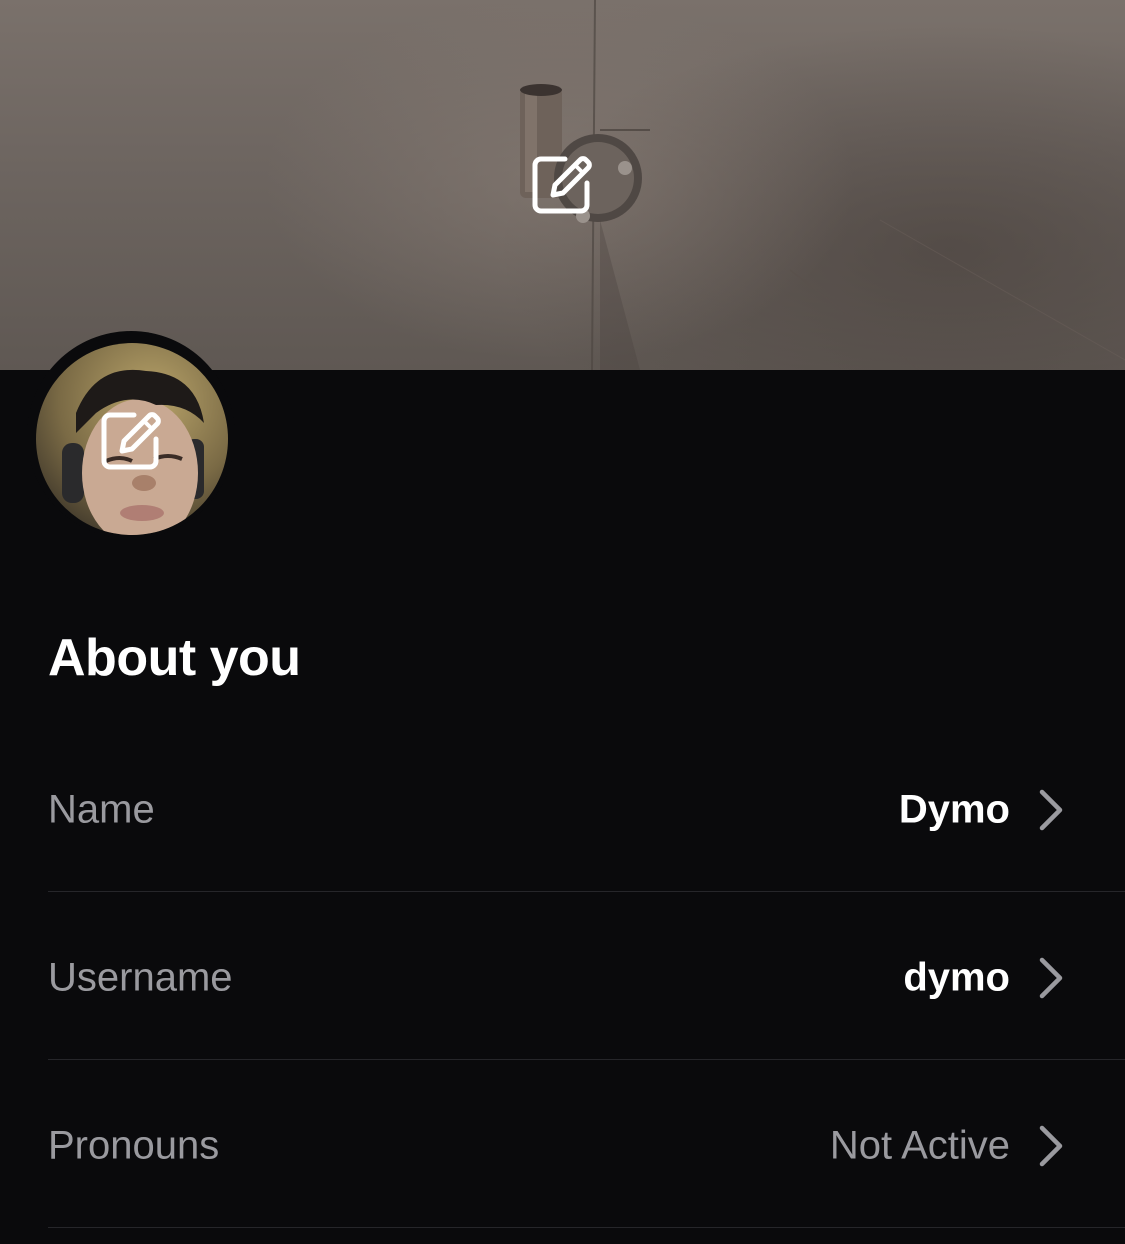 This screenshot has width=1125, height=1244. What do you see at coordinates (919, 1145) in the screenshot?
I see `row-value: Not Active` at bounding box center [919, 1145].